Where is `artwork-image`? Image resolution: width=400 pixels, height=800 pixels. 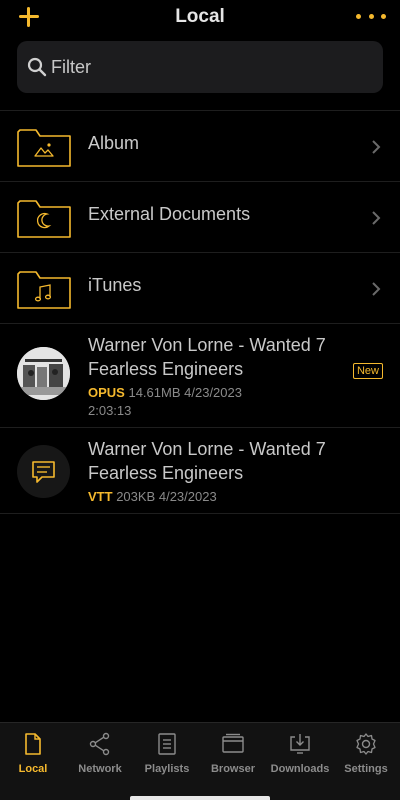 artwork-image is located at coordinates (43, 373).